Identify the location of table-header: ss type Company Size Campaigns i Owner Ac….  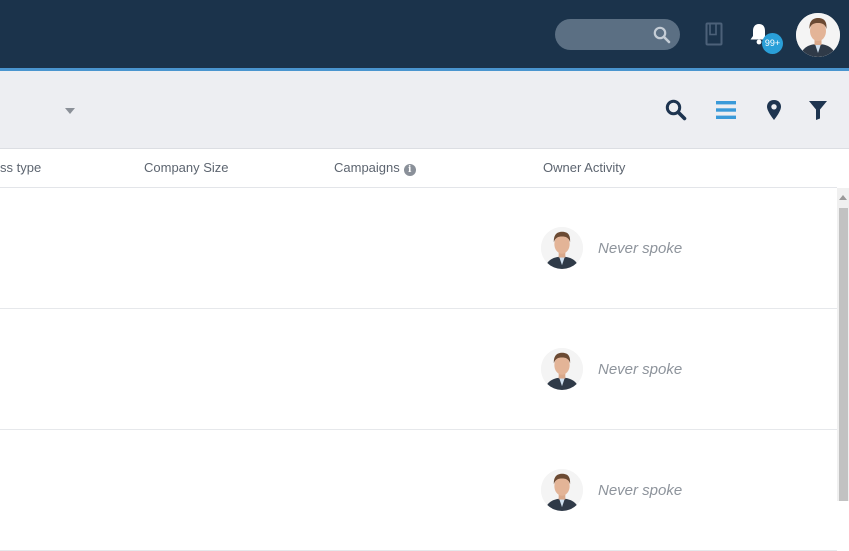
(418, 168).